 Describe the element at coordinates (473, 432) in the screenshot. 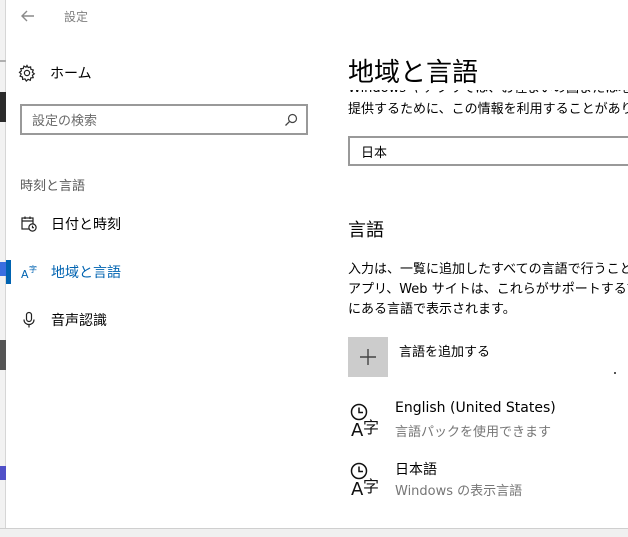

I see `language-status: 言語パックを使用できます` at that location.